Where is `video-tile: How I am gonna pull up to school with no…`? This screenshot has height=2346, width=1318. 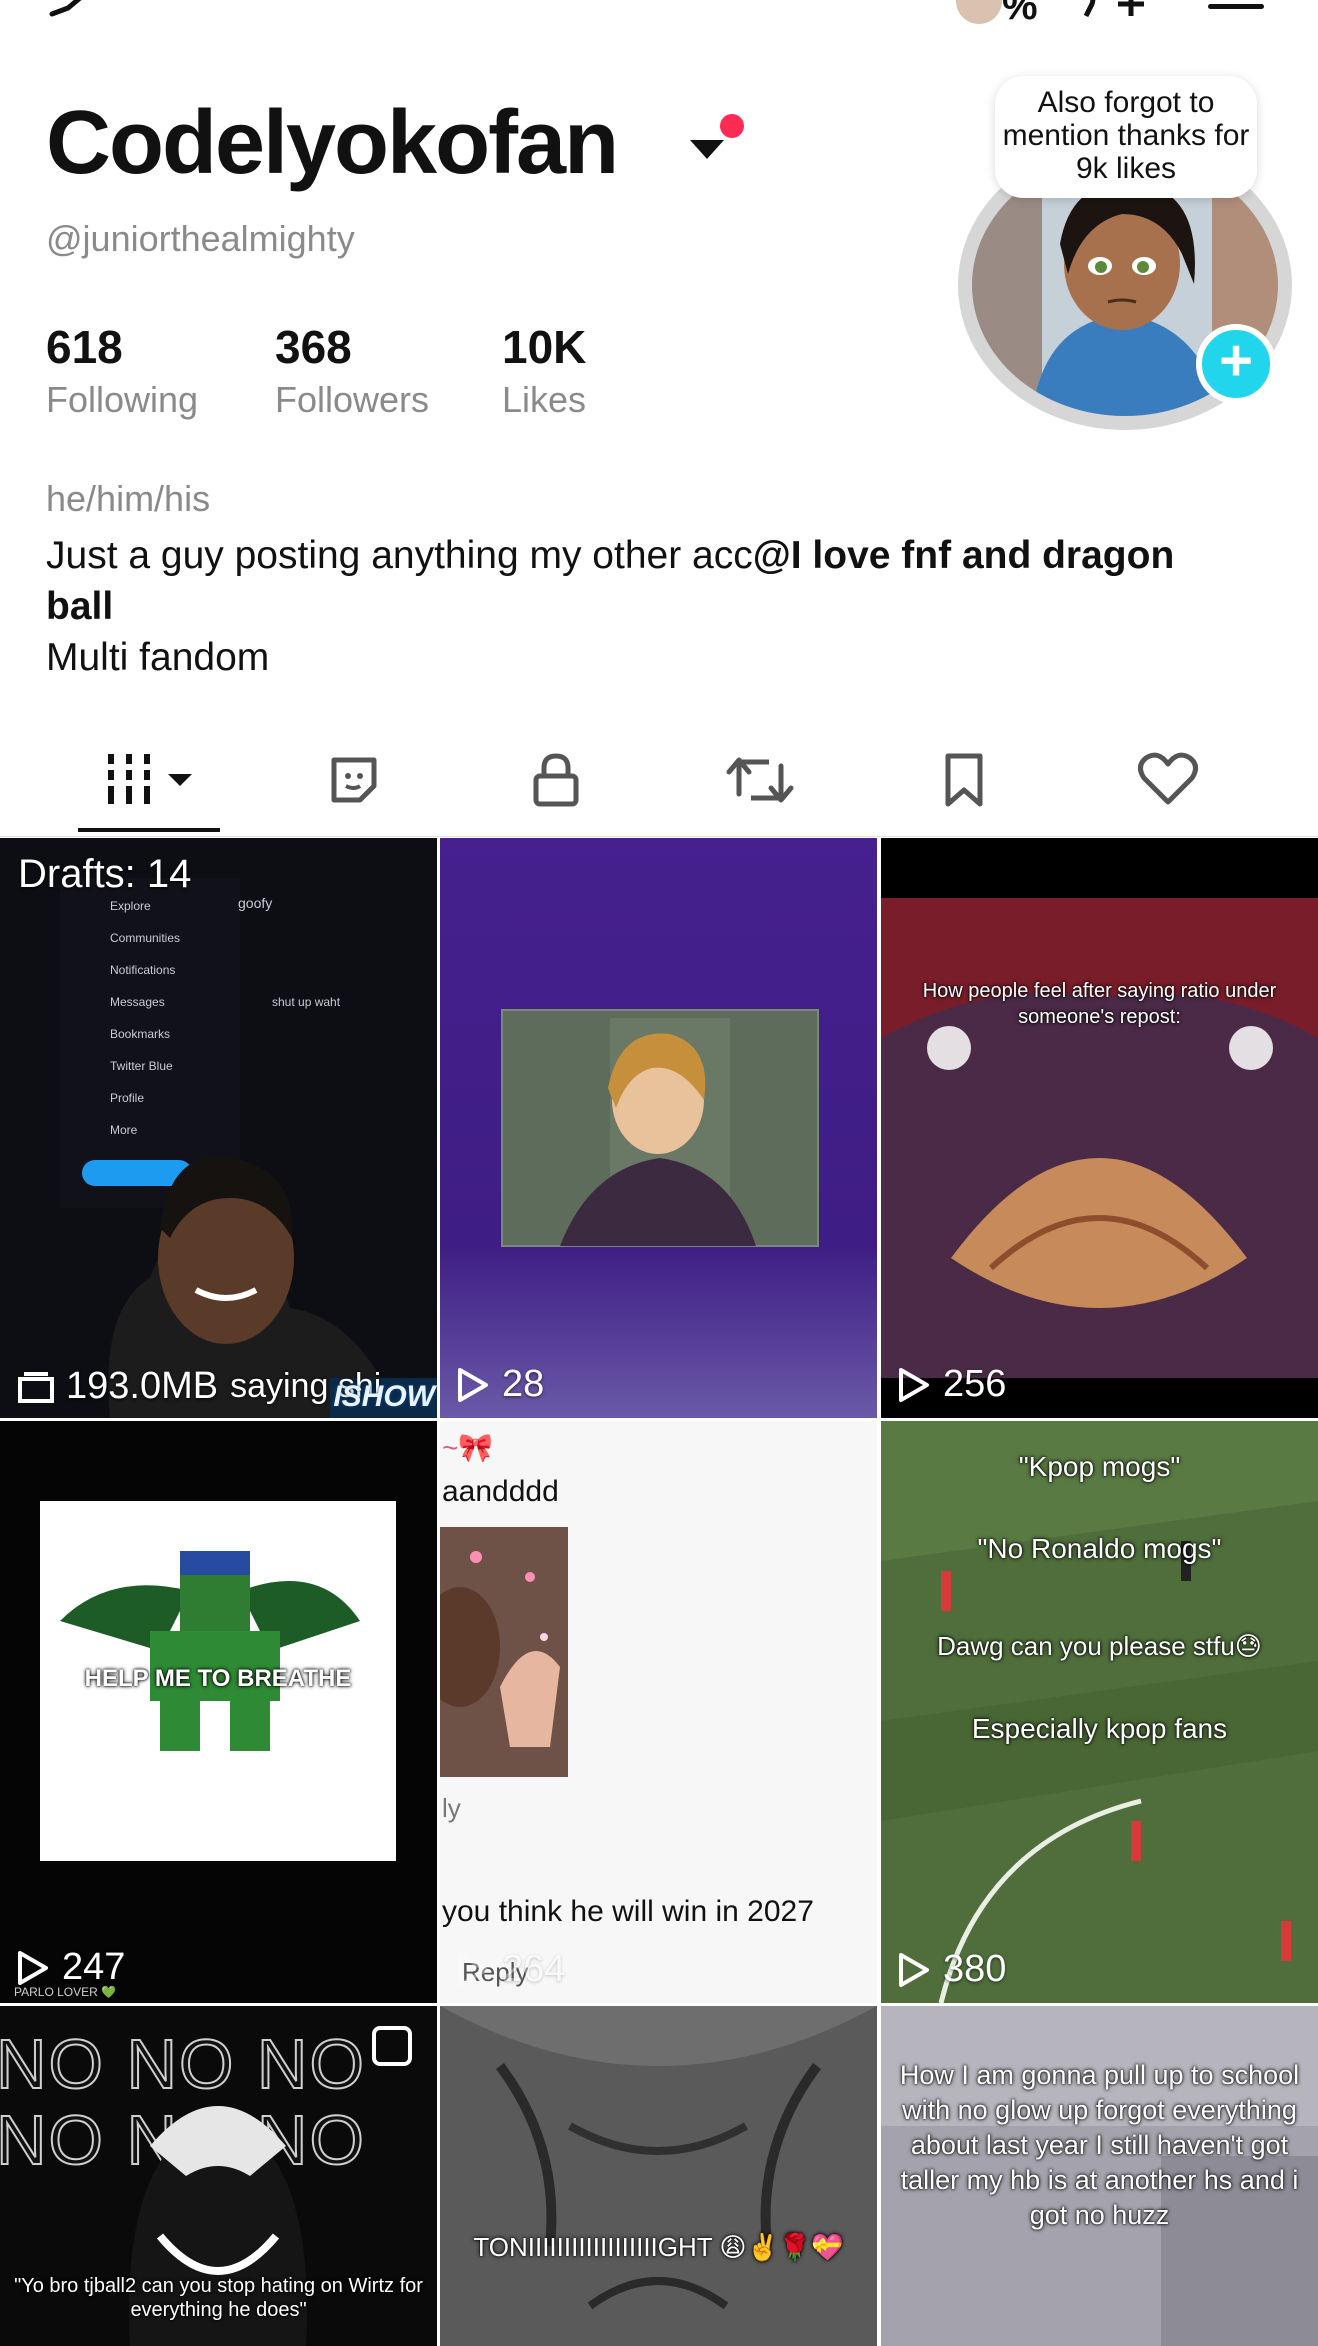
video-tile: How I am gonna pull up to school with no… is located at coordinates (1099, 2176).